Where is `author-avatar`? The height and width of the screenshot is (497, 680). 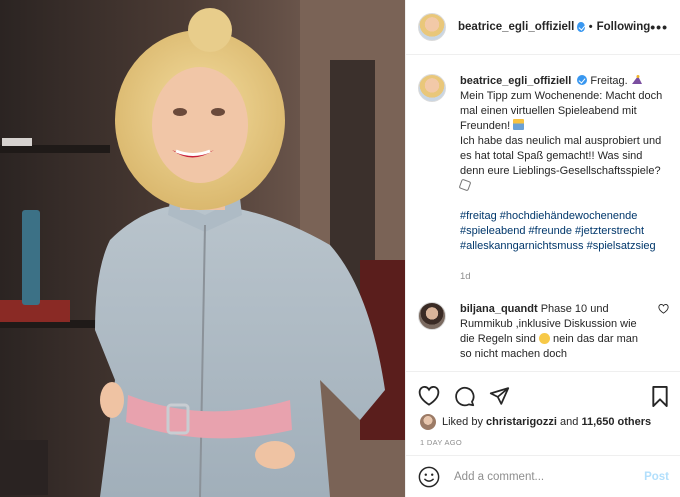
author-avatar is located at coordinates (432, 27).